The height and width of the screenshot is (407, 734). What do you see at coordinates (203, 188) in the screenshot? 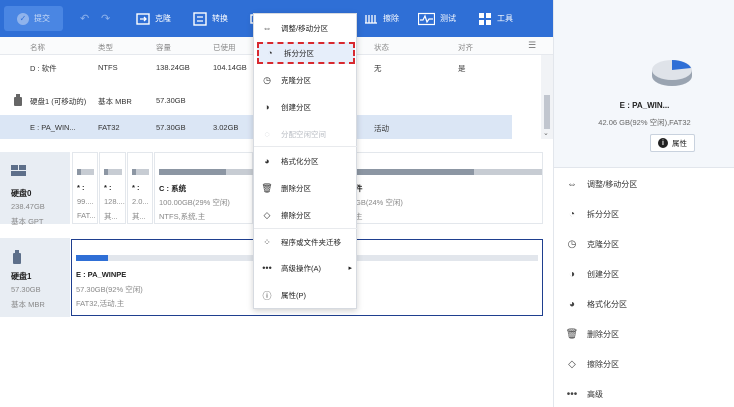
I see `partition-c: C : 系统 100.00GB(29% 空闲) NTFS,系统,主` at bounding box center [203, 188].